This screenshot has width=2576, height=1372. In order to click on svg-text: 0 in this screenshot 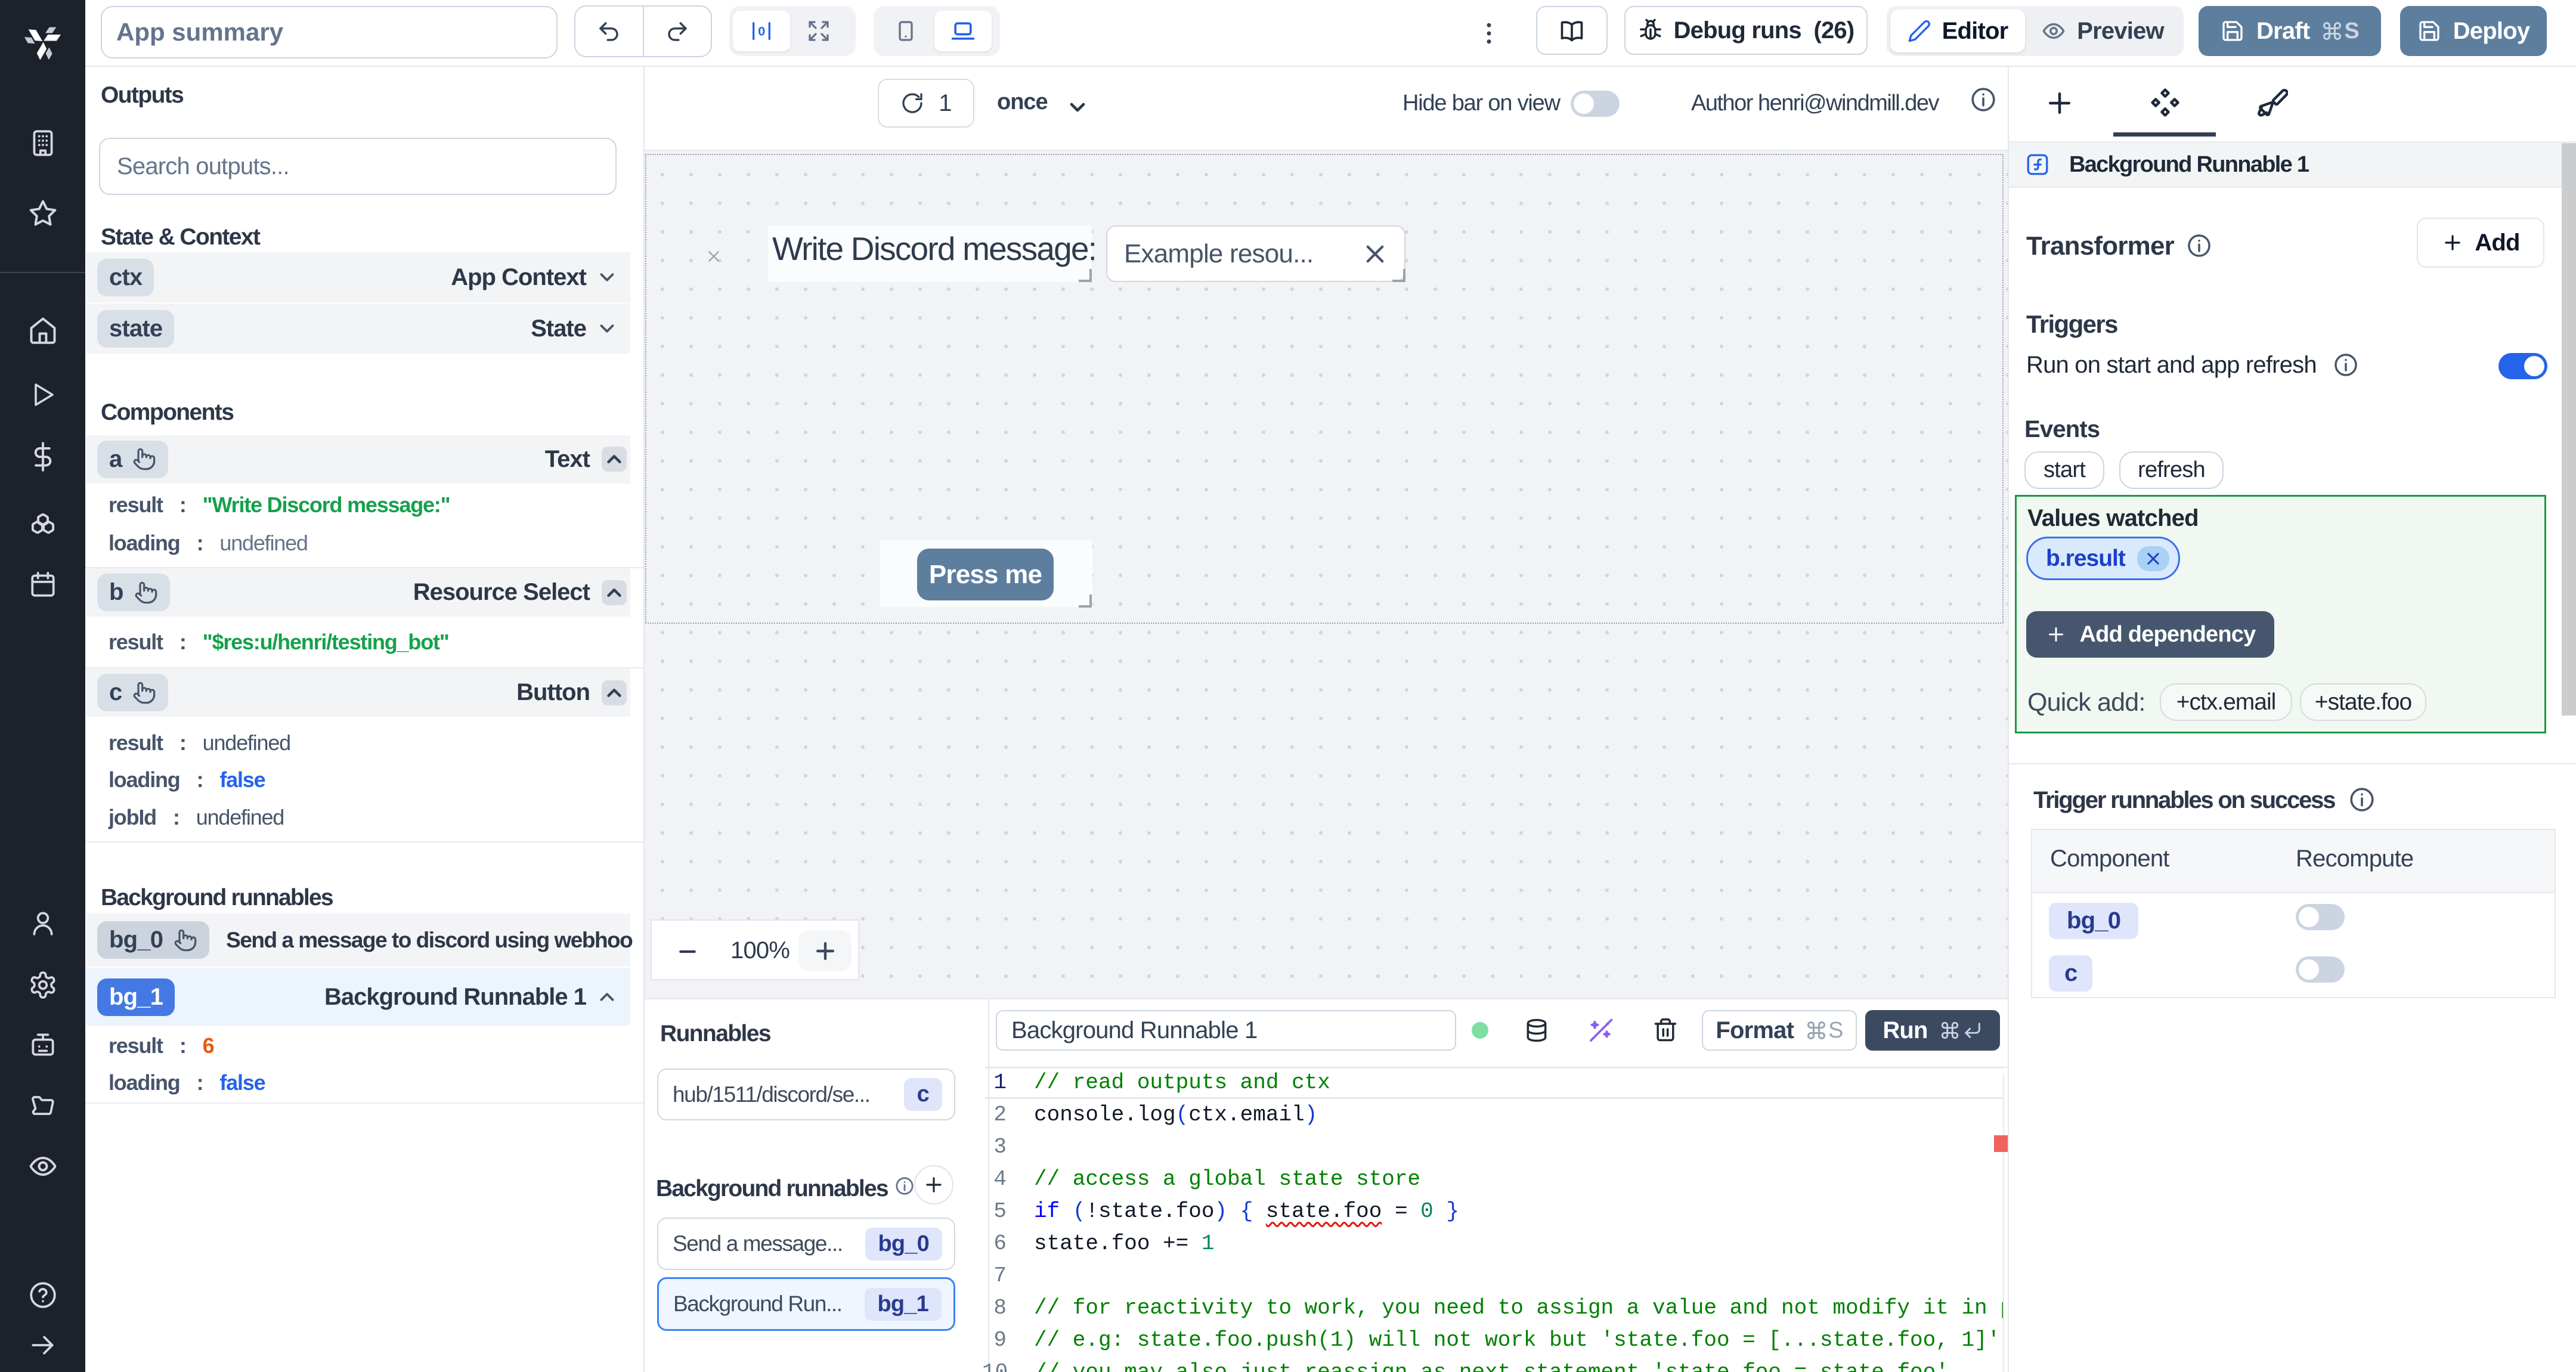, I will do `click(762, 31)`.